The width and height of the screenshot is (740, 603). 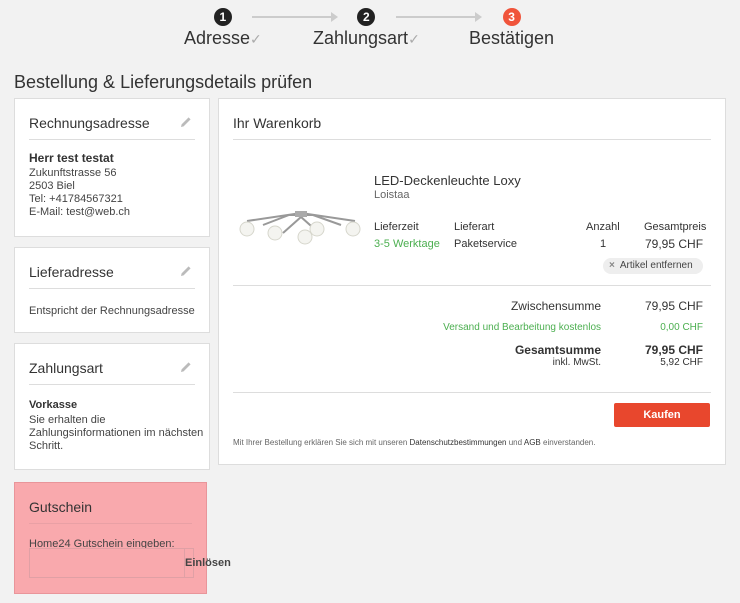 I want to click on voucher-title: Gutschein, so click(x=61, y=507).